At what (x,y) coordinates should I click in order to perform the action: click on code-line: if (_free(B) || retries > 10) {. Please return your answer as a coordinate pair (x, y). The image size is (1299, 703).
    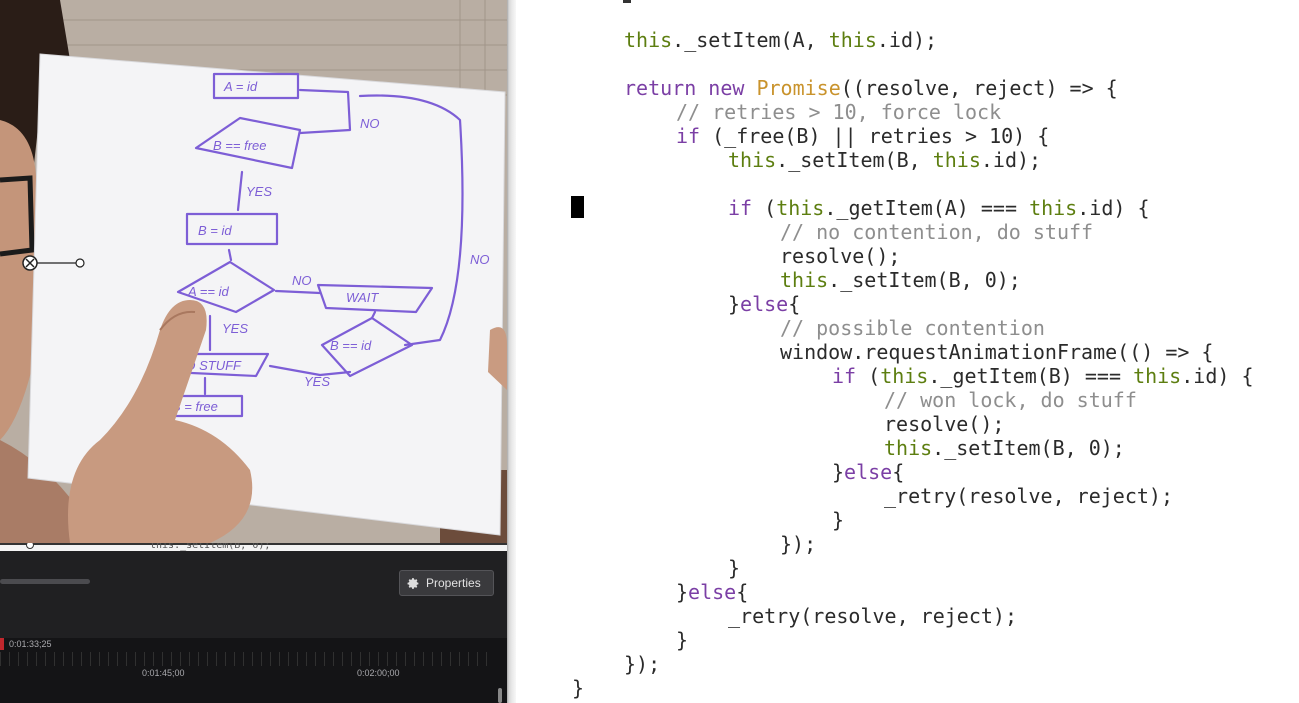
    Looking at the image, I should click on (862, 136).